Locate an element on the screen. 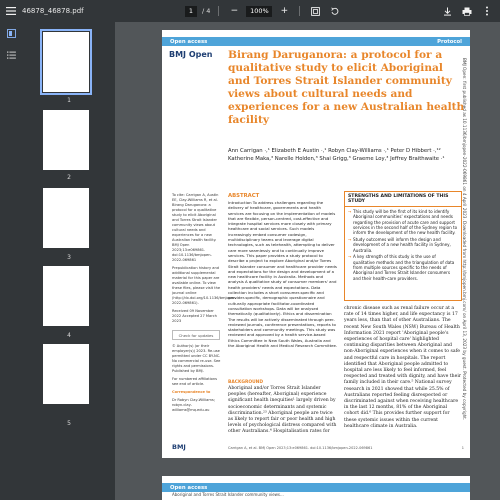  thumbnails-tab is located at coordinates (11, 33).